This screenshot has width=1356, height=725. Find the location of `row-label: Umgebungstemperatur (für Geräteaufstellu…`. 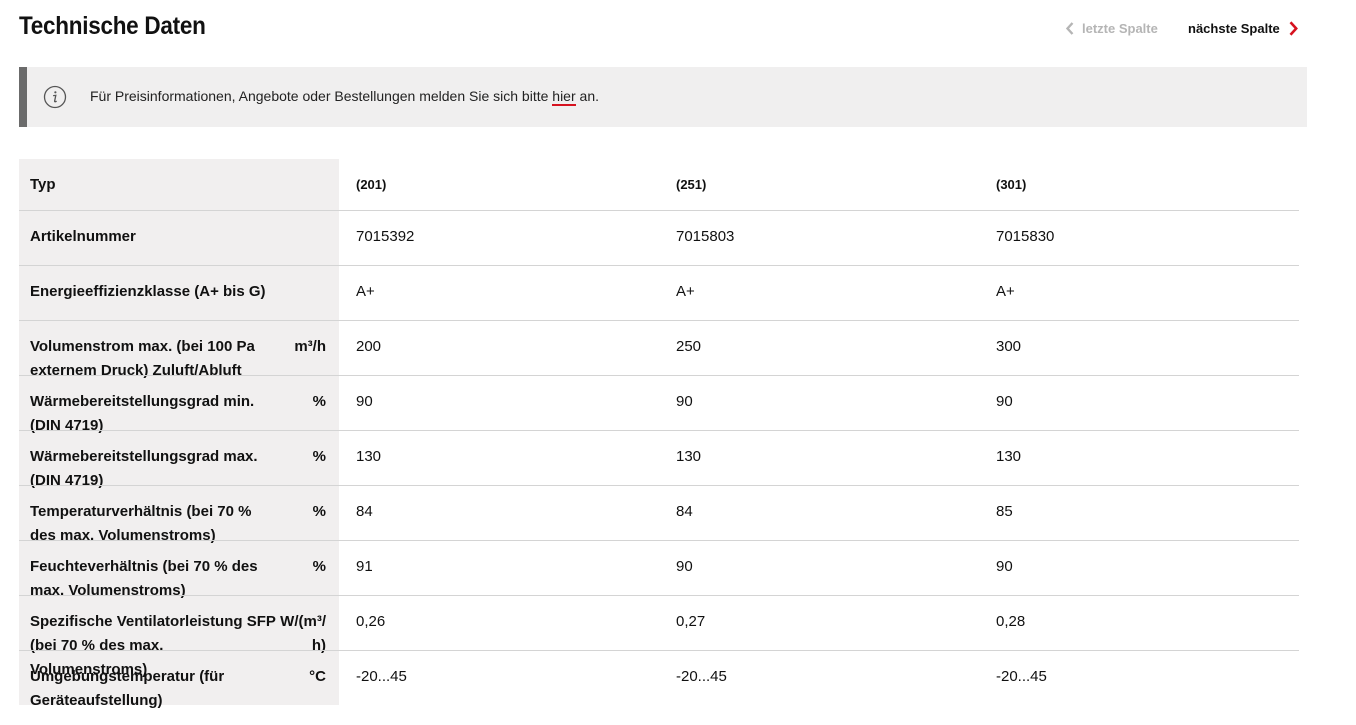

row-label: Umgebungstemperatur (für Geräteaufstellu… is located at coordinates (127, 688).